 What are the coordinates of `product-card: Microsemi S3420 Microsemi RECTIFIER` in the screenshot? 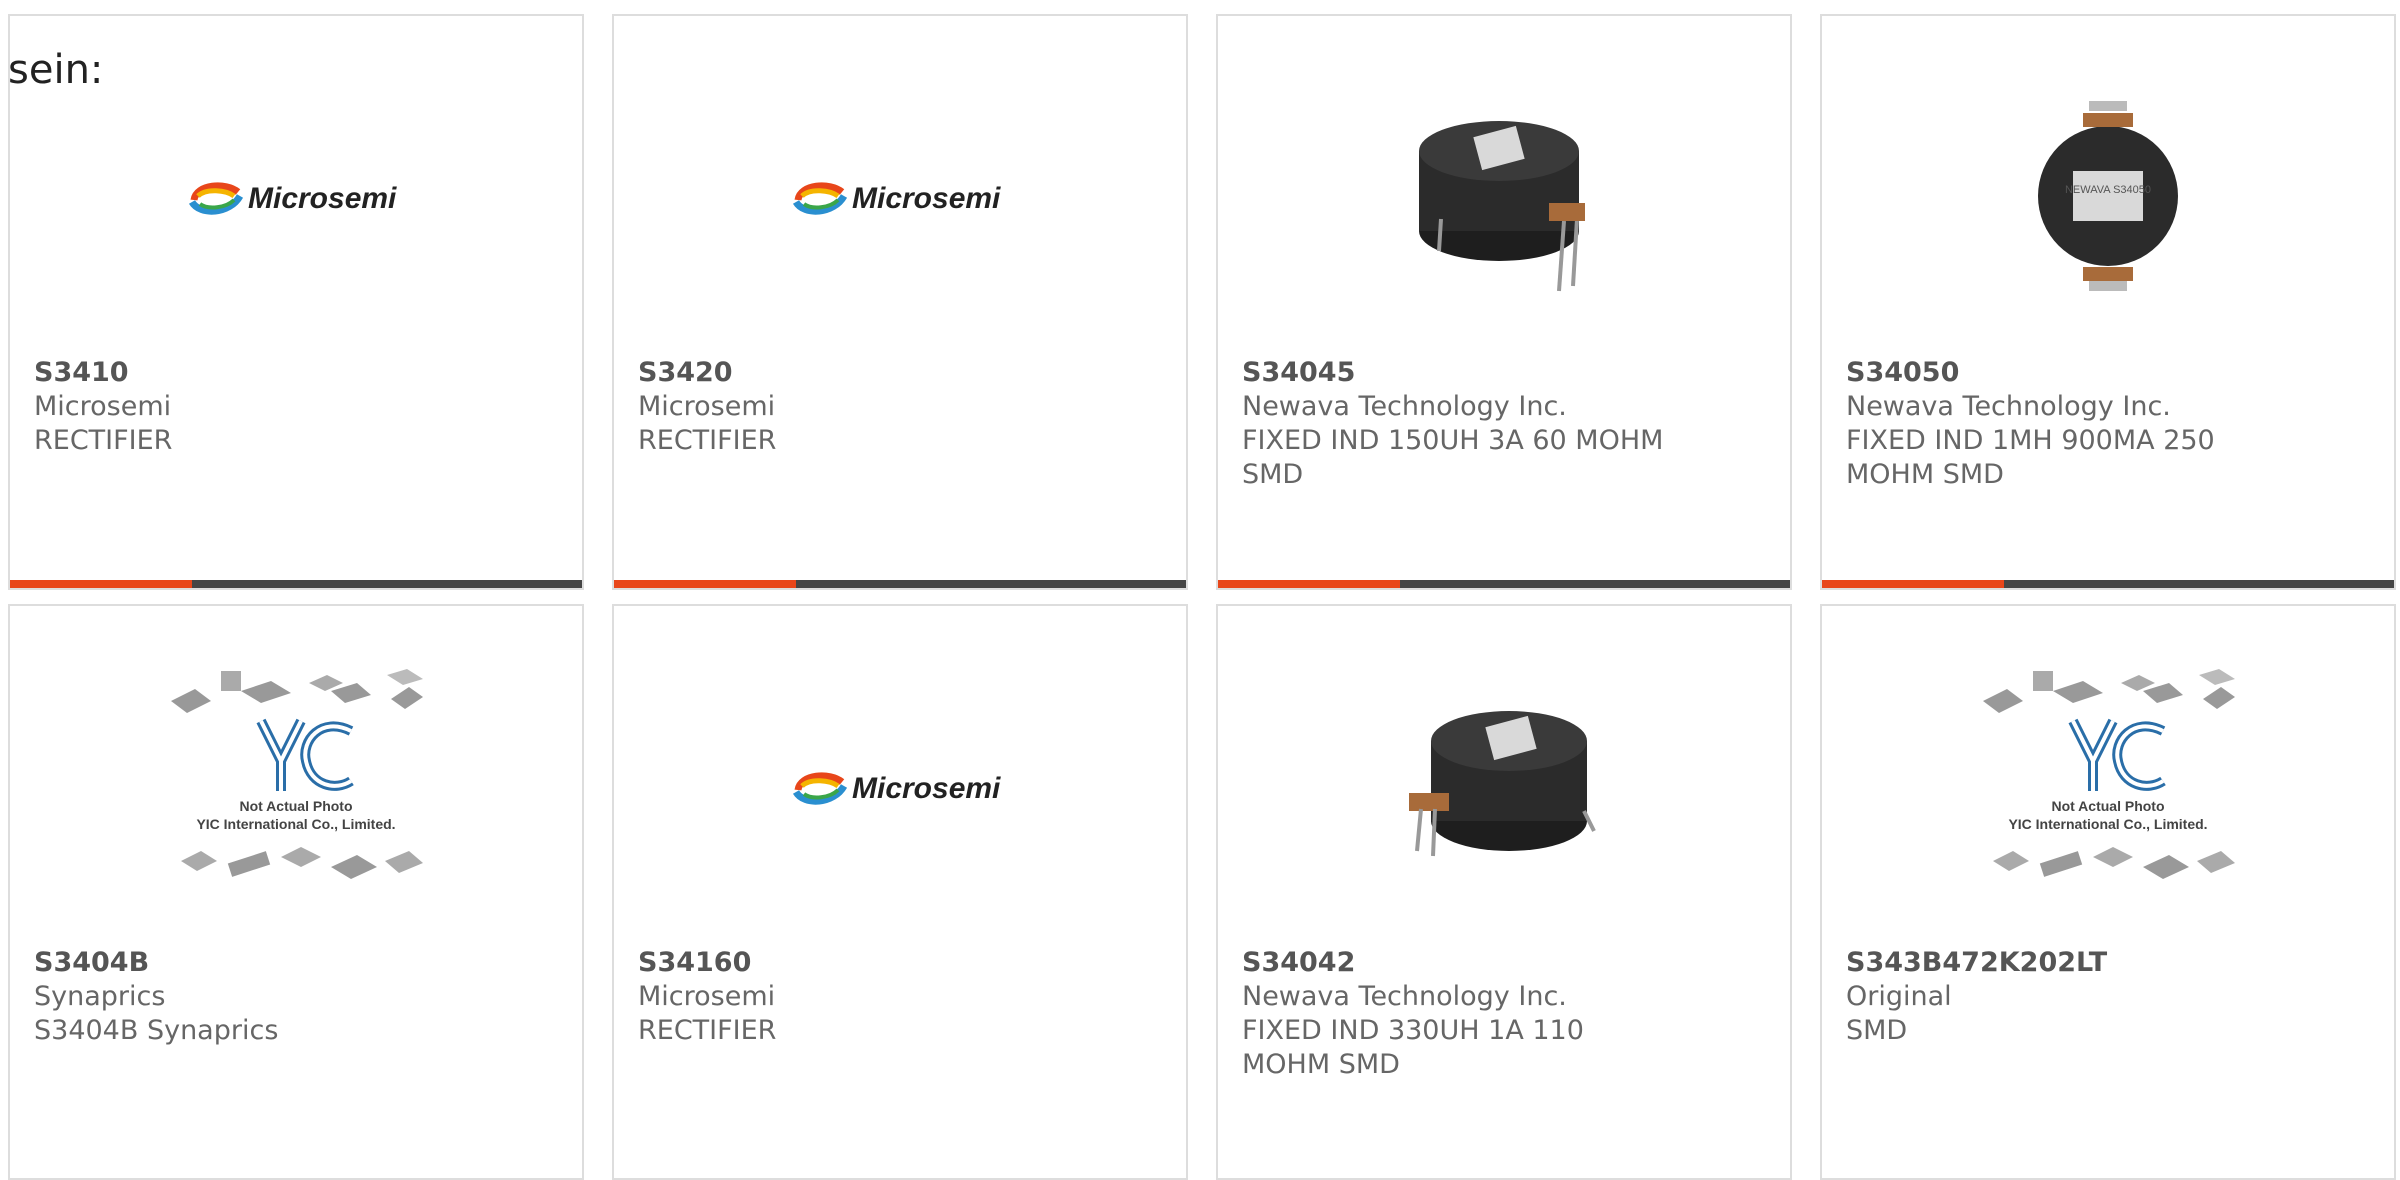 It's located at (900, 302).